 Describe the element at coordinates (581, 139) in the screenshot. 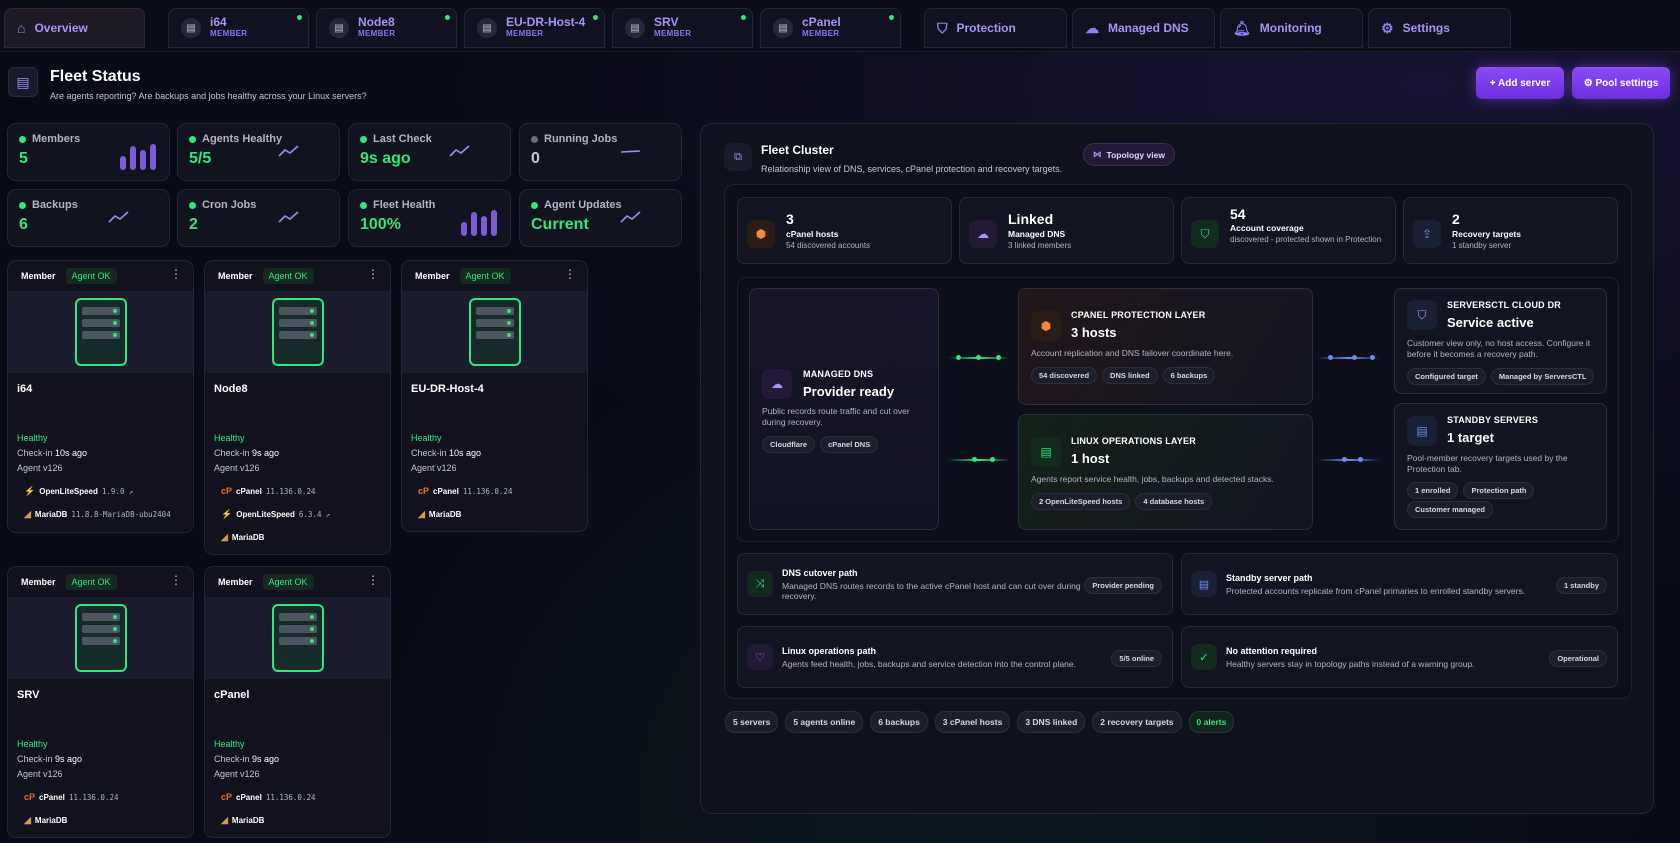

I see `stat-label: Running Jobs` at that location.